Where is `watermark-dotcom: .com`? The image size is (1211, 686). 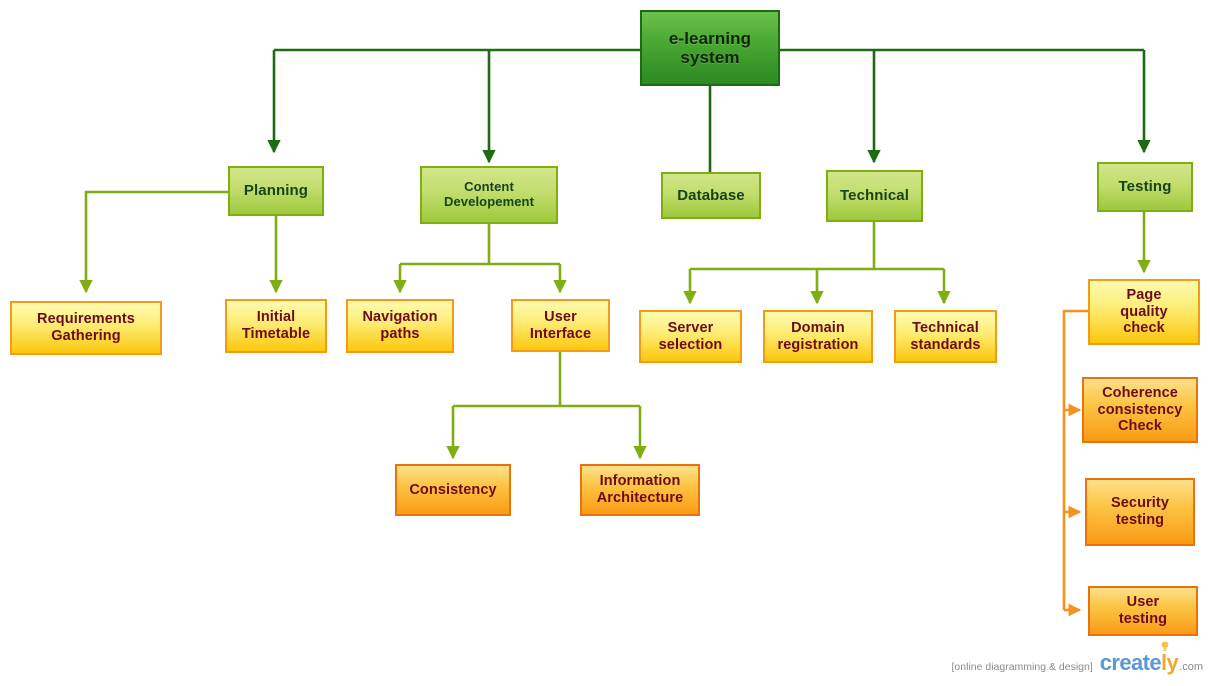 watermark-dotcom: .com is located at coordinates (1191, 667).